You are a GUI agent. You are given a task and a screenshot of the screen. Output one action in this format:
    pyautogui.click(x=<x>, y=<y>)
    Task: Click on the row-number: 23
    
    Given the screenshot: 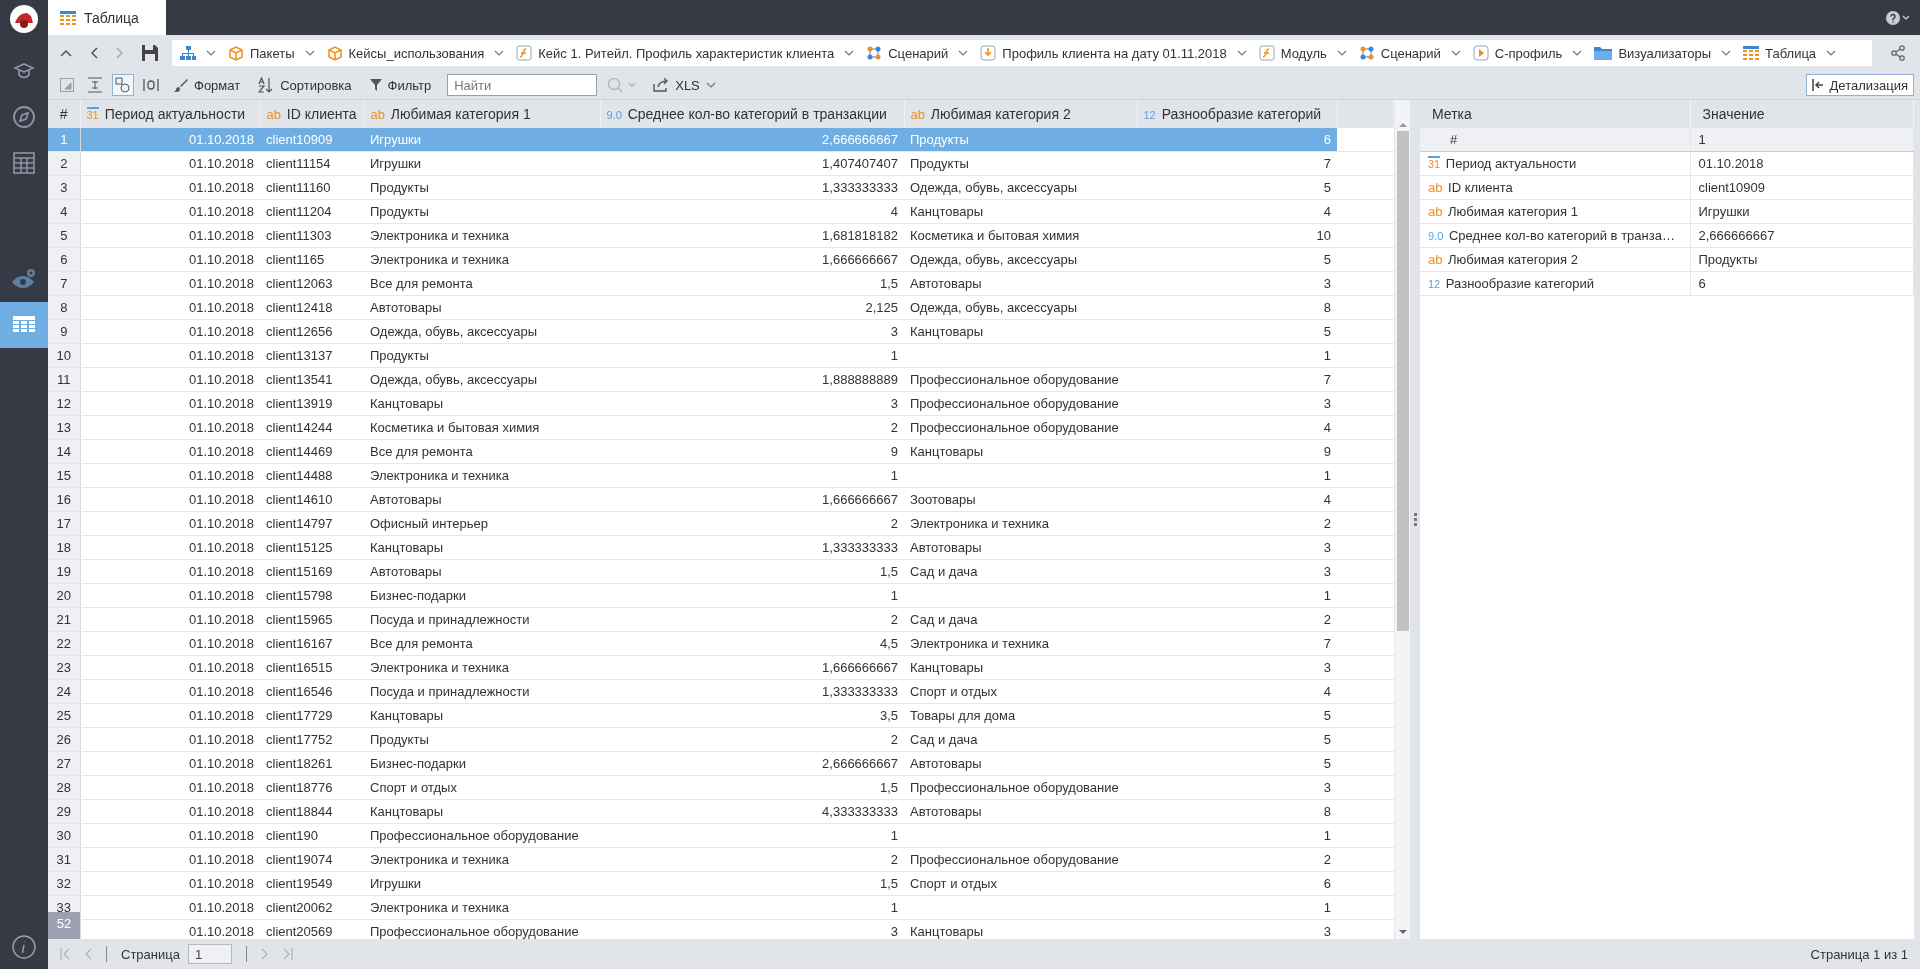 What is the action you would take?
    pyautogui.click(x=64, y=667)
    